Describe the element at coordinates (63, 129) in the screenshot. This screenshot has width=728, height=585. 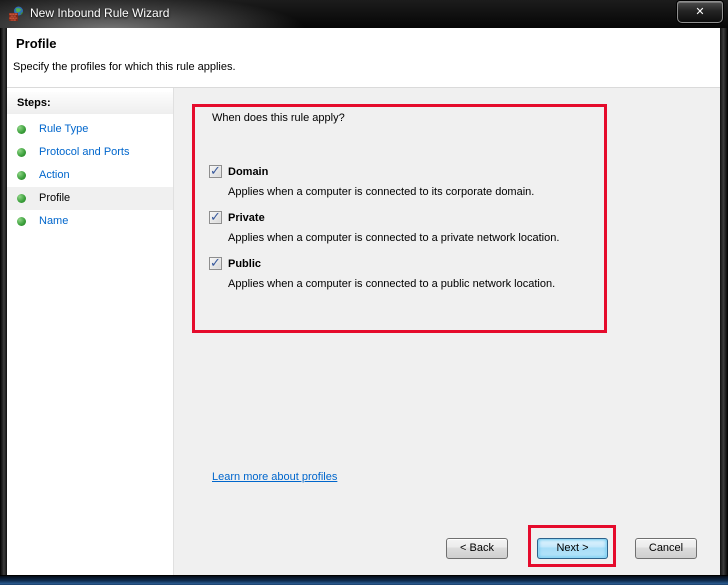
I see `sidebar-item-label: Rule Type` at that location.